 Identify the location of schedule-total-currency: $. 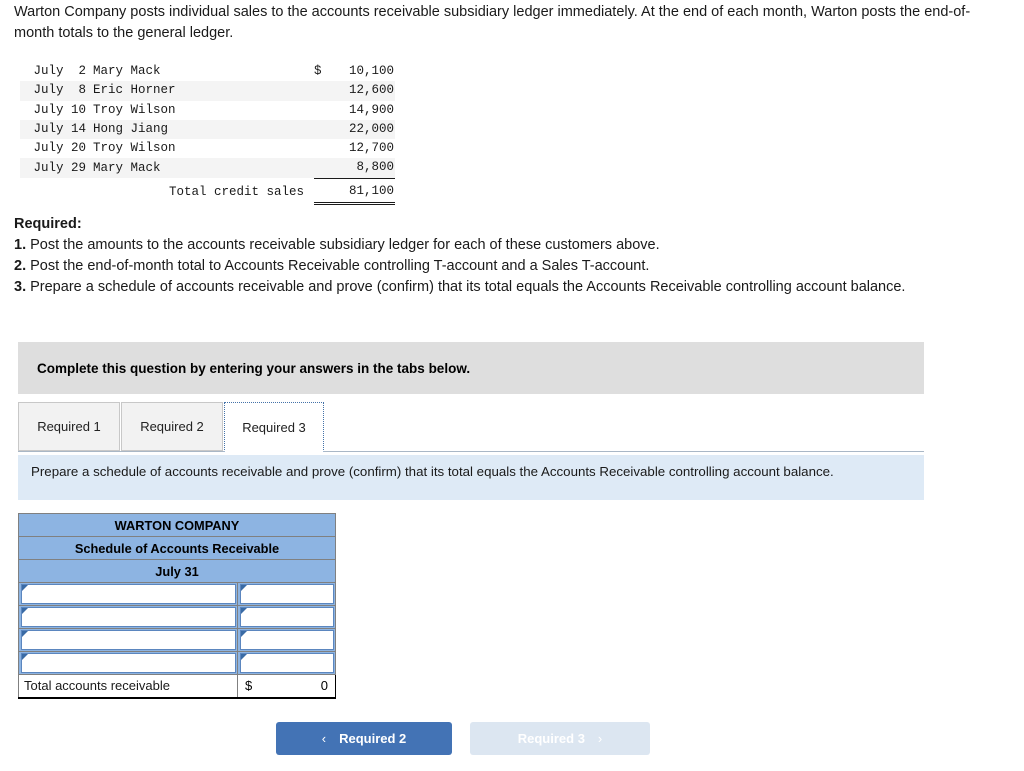
(249, 685).